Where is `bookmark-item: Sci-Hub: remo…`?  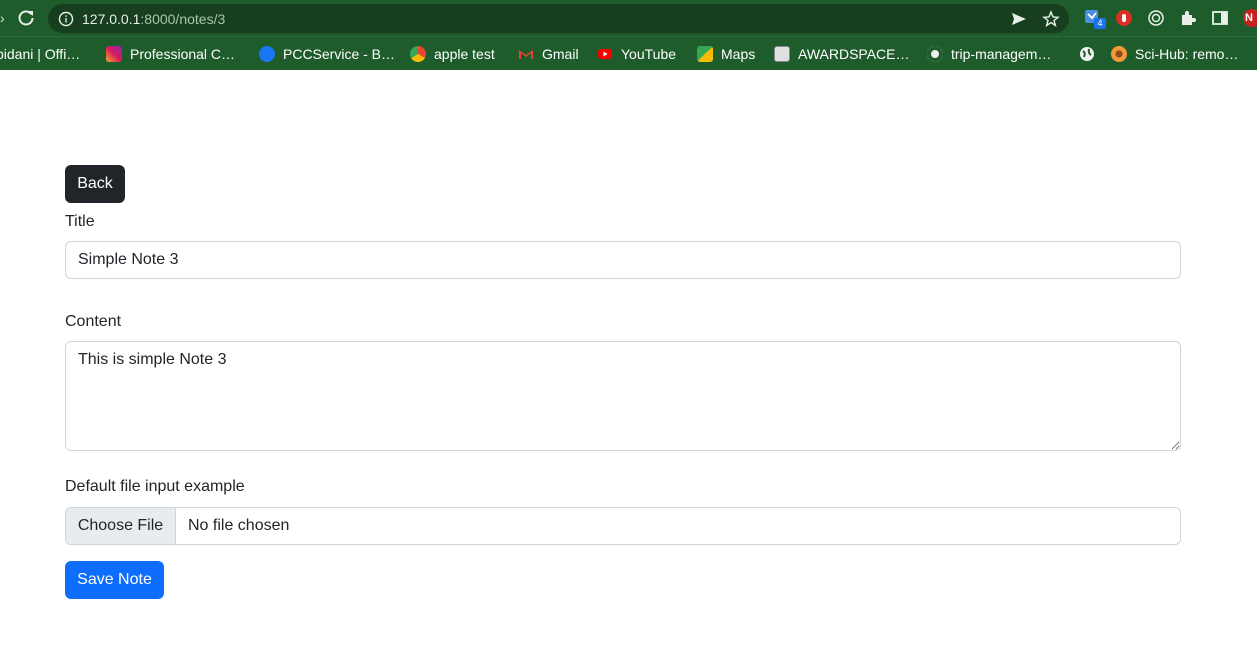
bookmark-item: Sci-Hub: remo… is located at coordinates (1174, 54).